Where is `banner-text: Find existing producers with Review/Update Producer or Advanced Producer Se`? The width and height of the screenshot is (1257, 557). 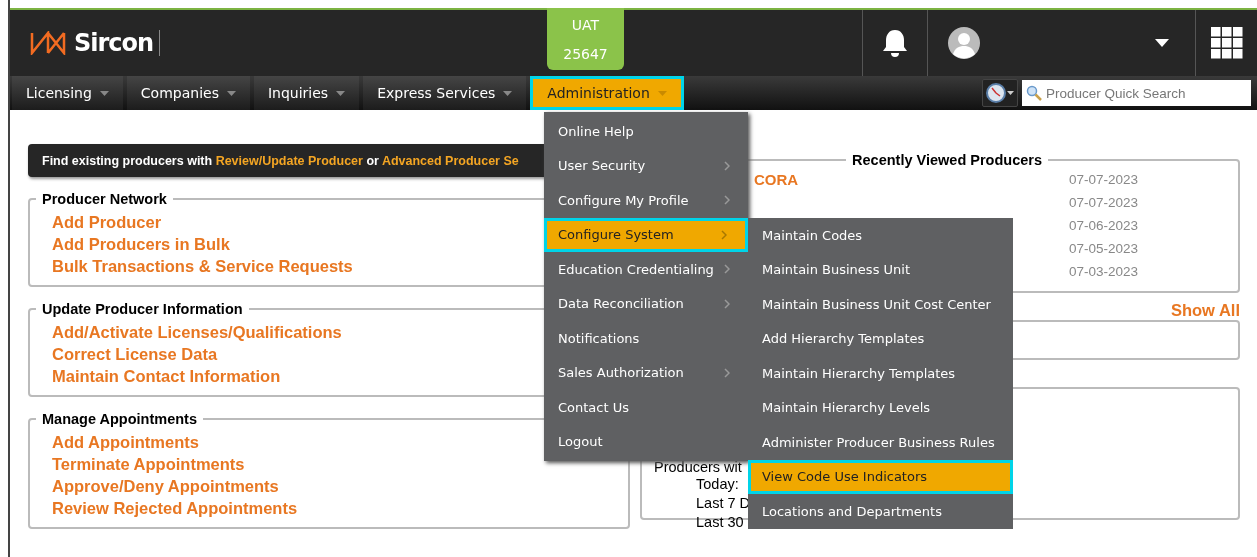
banner-text: Find existing producers with Review/Update Producer or Advanced Producer Se is located at coordinates (280, 160).